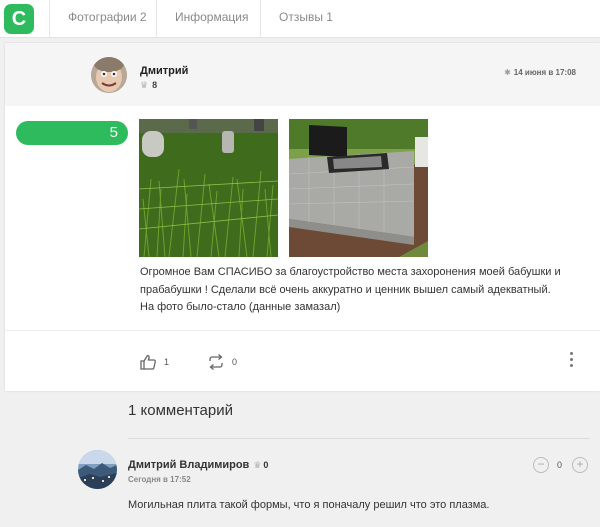 This screenshot has width=600, height=527. I want to click on review-date: ✱ 14 июня в 17:08, so click(540, 72).